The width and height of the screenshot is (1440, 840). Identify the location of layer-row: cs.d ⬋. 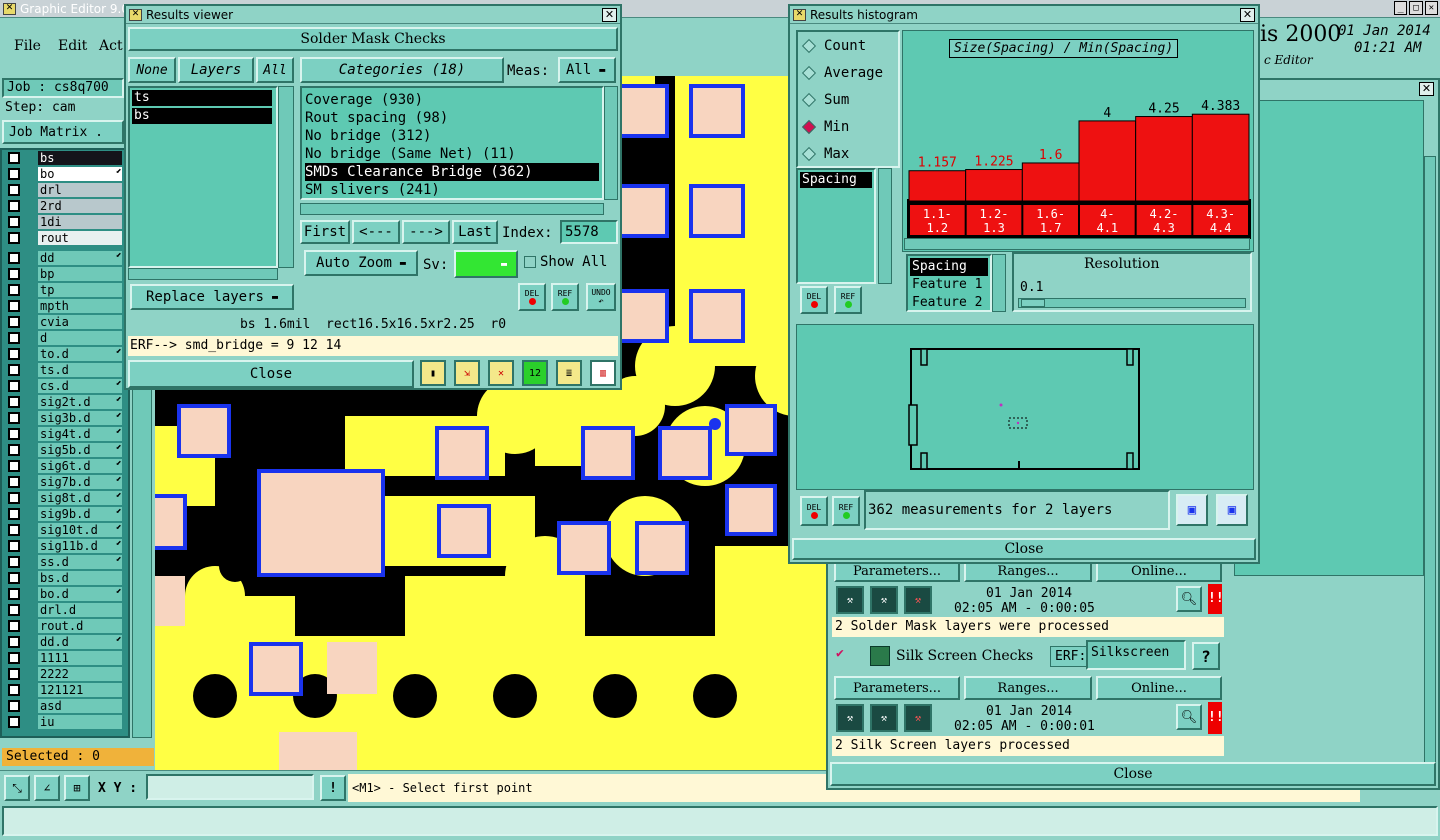
(65, 385).